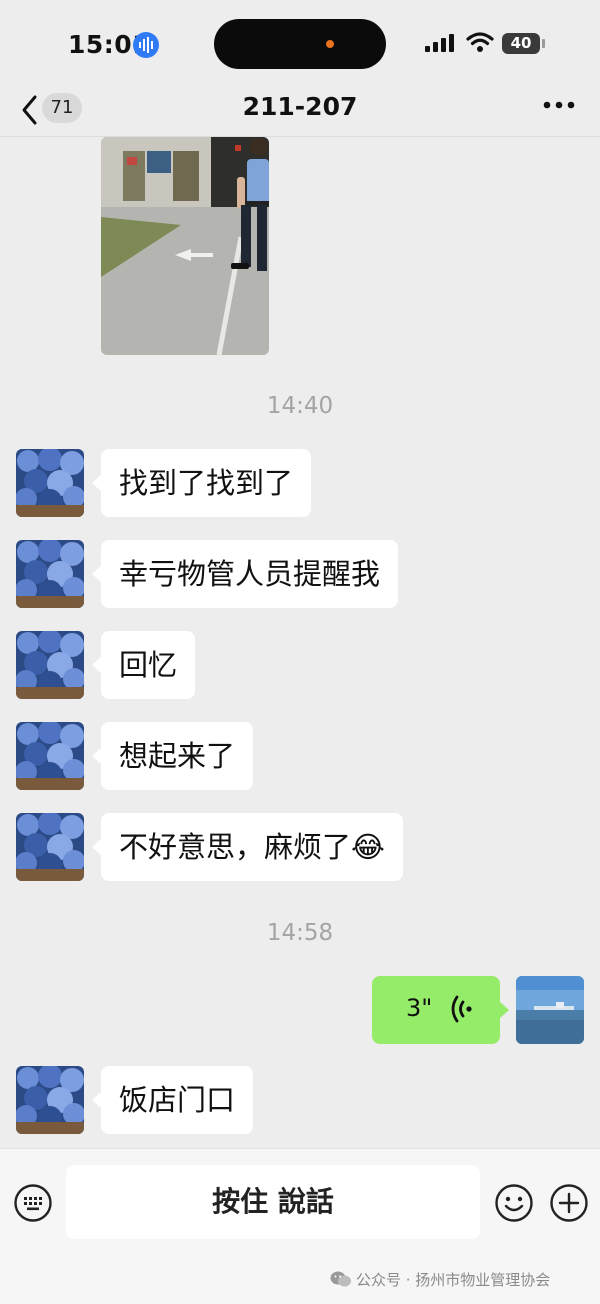  Describe the element at coordinates (300, 406) in the screenshot. I see `message-timestamp: 14:40` at that location.